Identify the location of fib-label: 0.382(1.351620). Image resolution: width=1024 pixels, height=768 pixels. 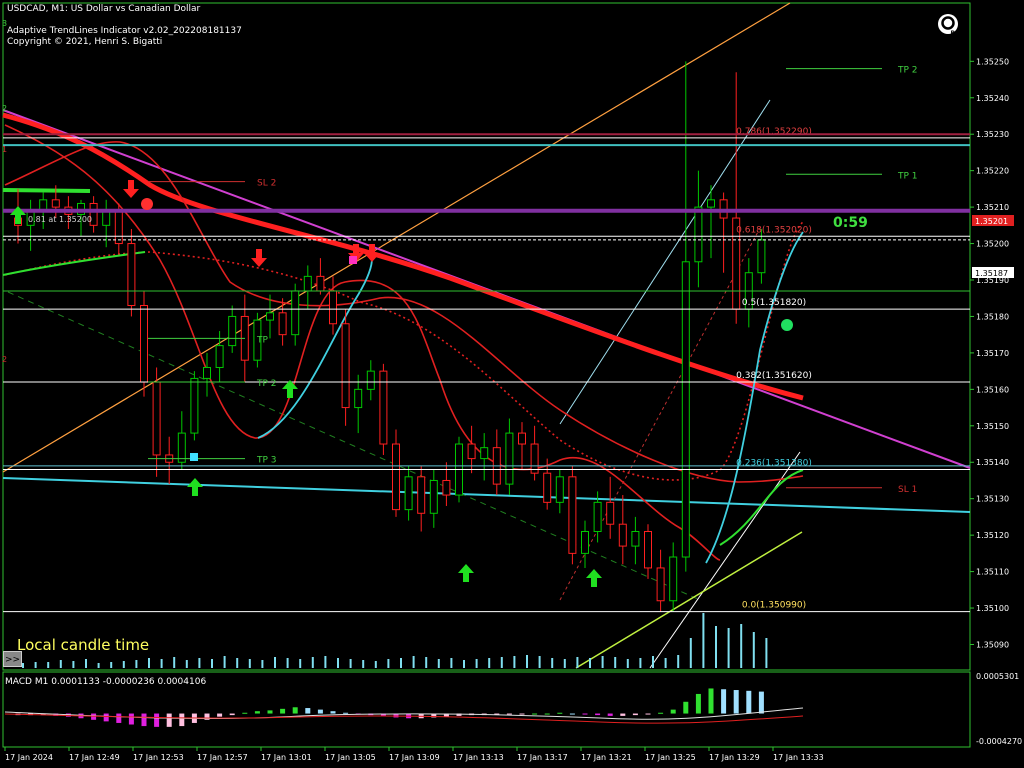
(774, 376).